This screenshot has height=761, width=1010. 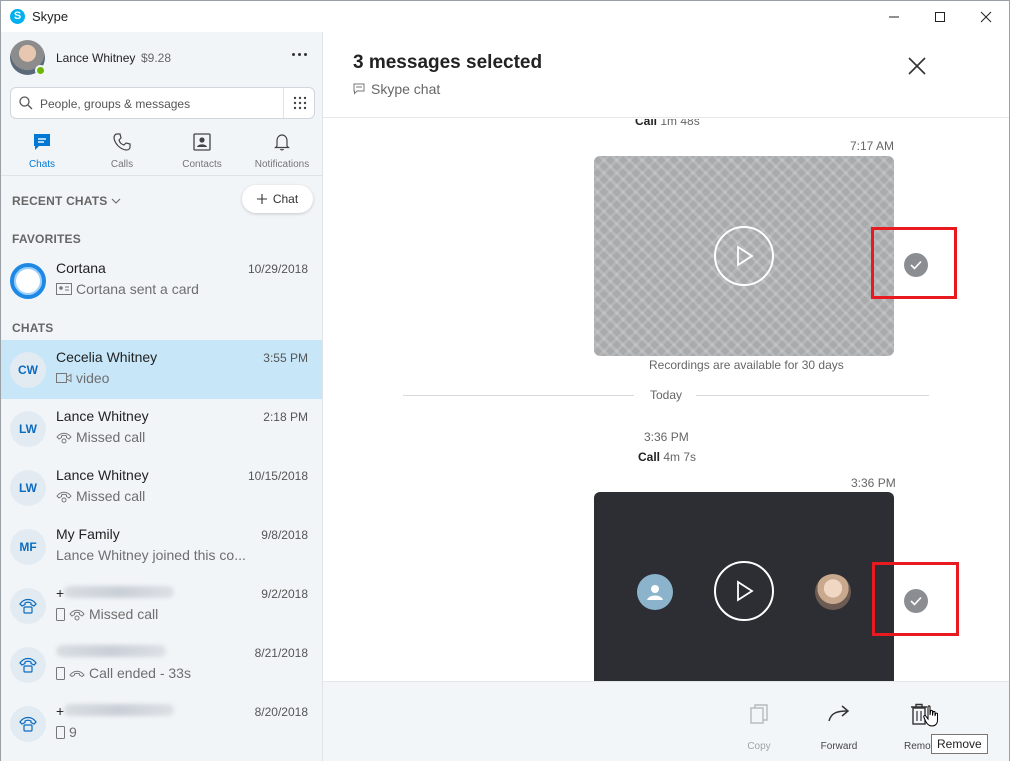 What do you see at coordinates (759, 727) in the screenshot?
I see `copy-button: Copy` at bounding box center [759, 727].